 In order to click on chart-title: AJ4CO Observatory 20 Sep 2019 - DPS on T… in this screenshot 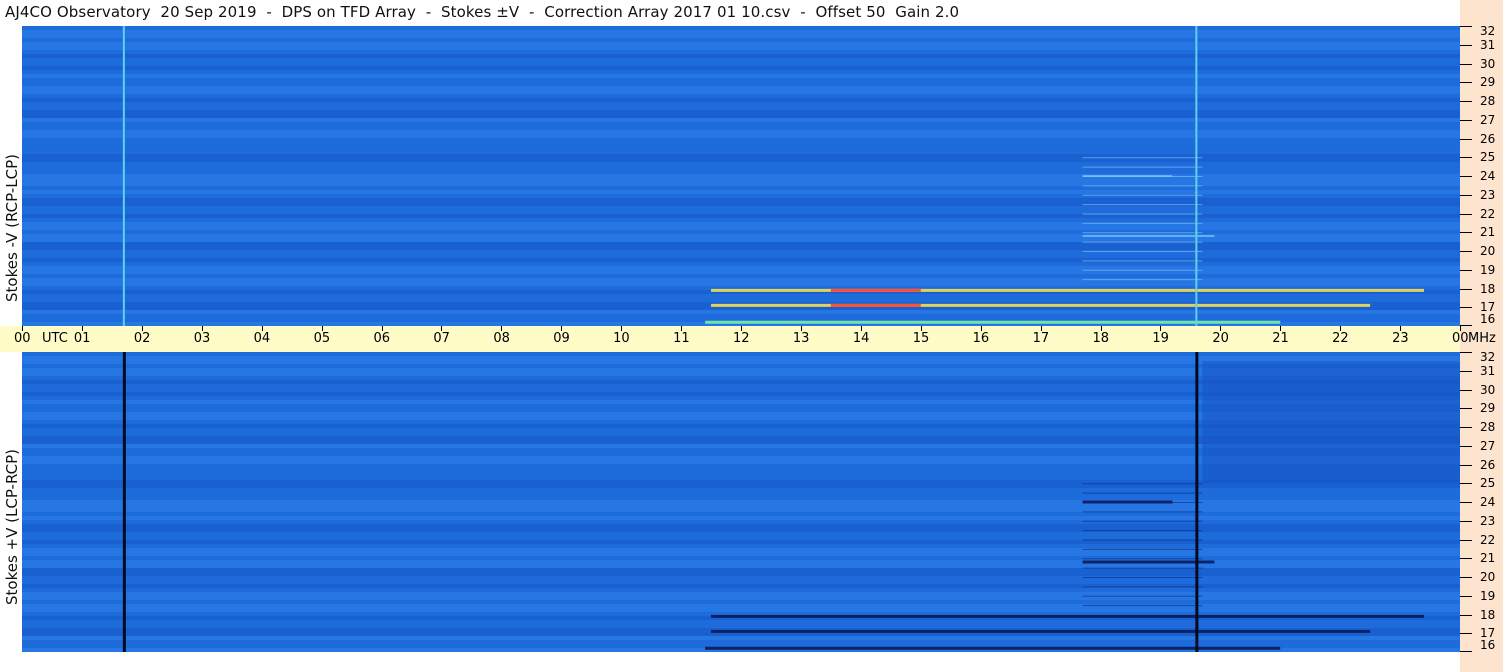, I will do `click(482, 12)`.